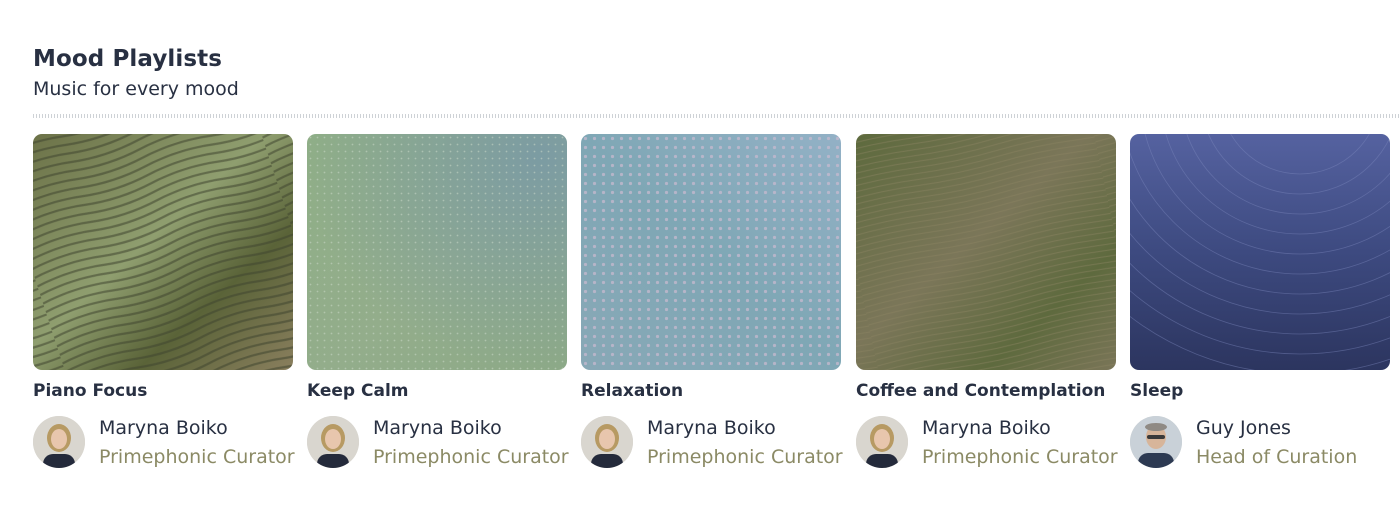 The image size is (1400, 525). I want to click on curator-role: Head of Curation, so click(1277, 457).